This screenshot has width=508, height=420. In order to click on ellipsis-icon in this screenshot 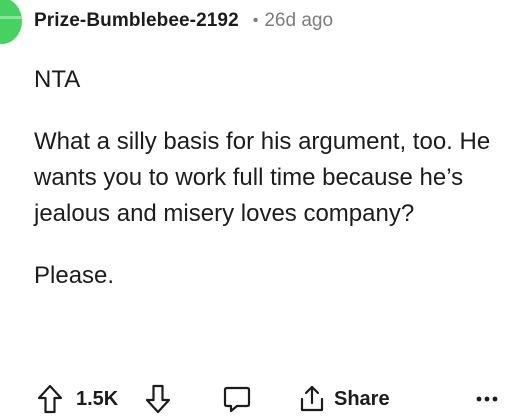, I will do `click(487, 399)`.